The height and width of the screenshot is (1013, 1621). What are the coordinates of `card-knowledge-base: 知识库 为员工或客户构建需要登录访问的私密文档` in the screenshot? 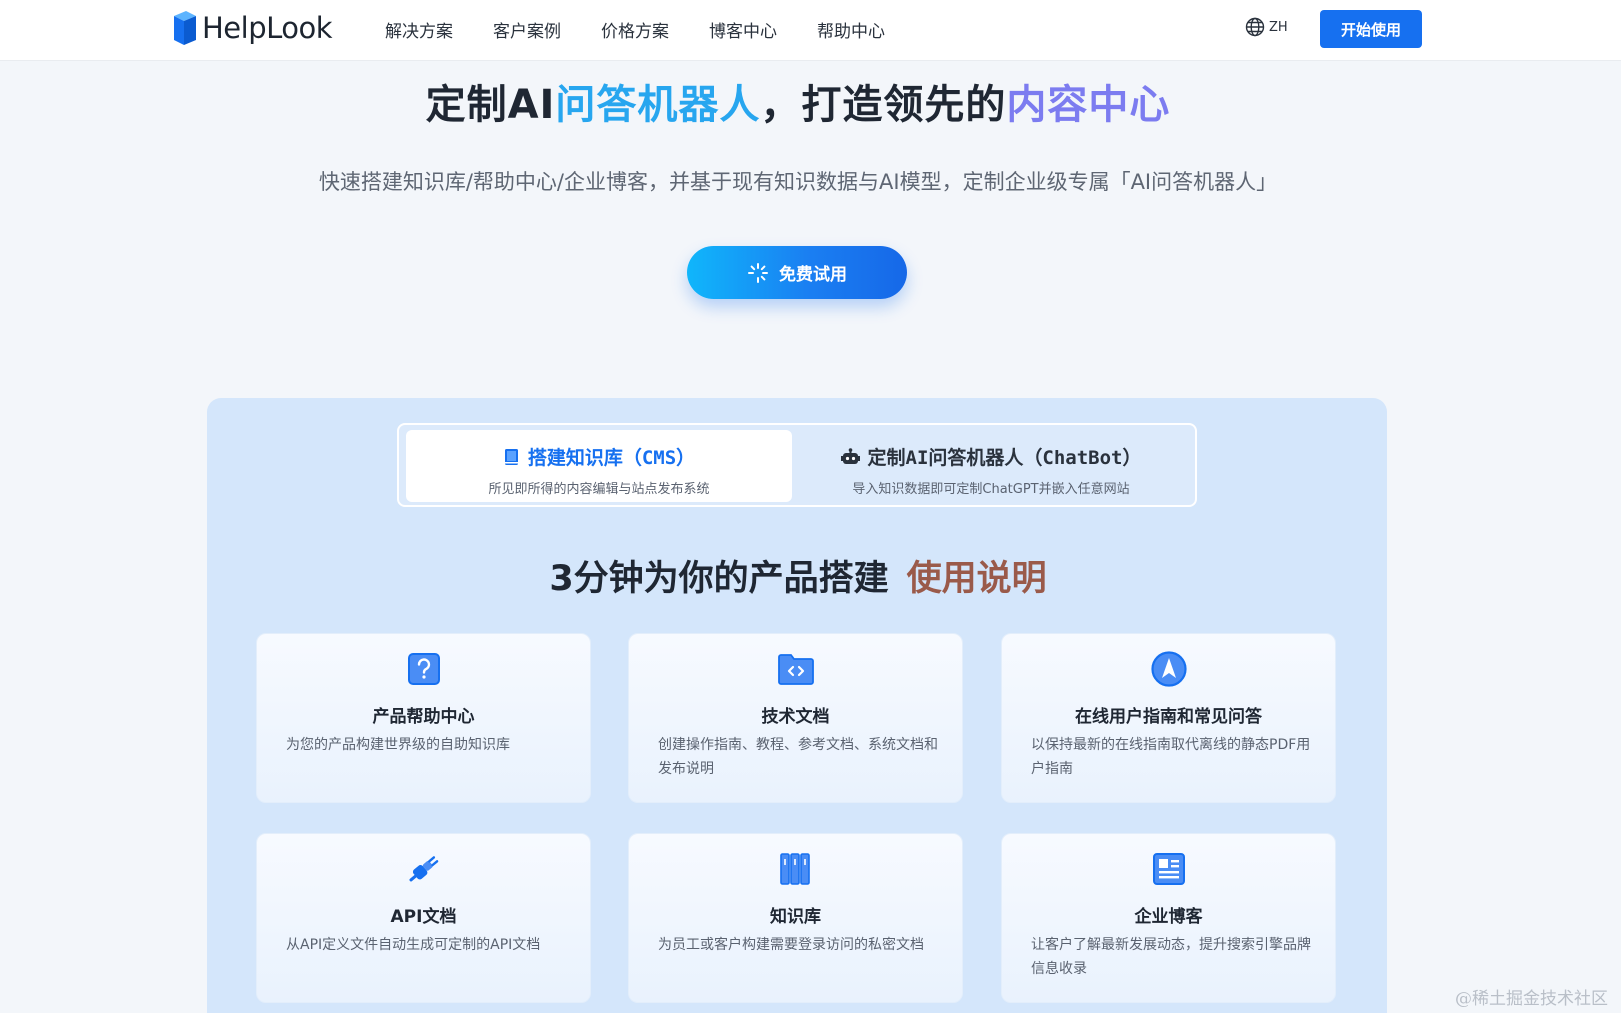 It's located at (795, 918).